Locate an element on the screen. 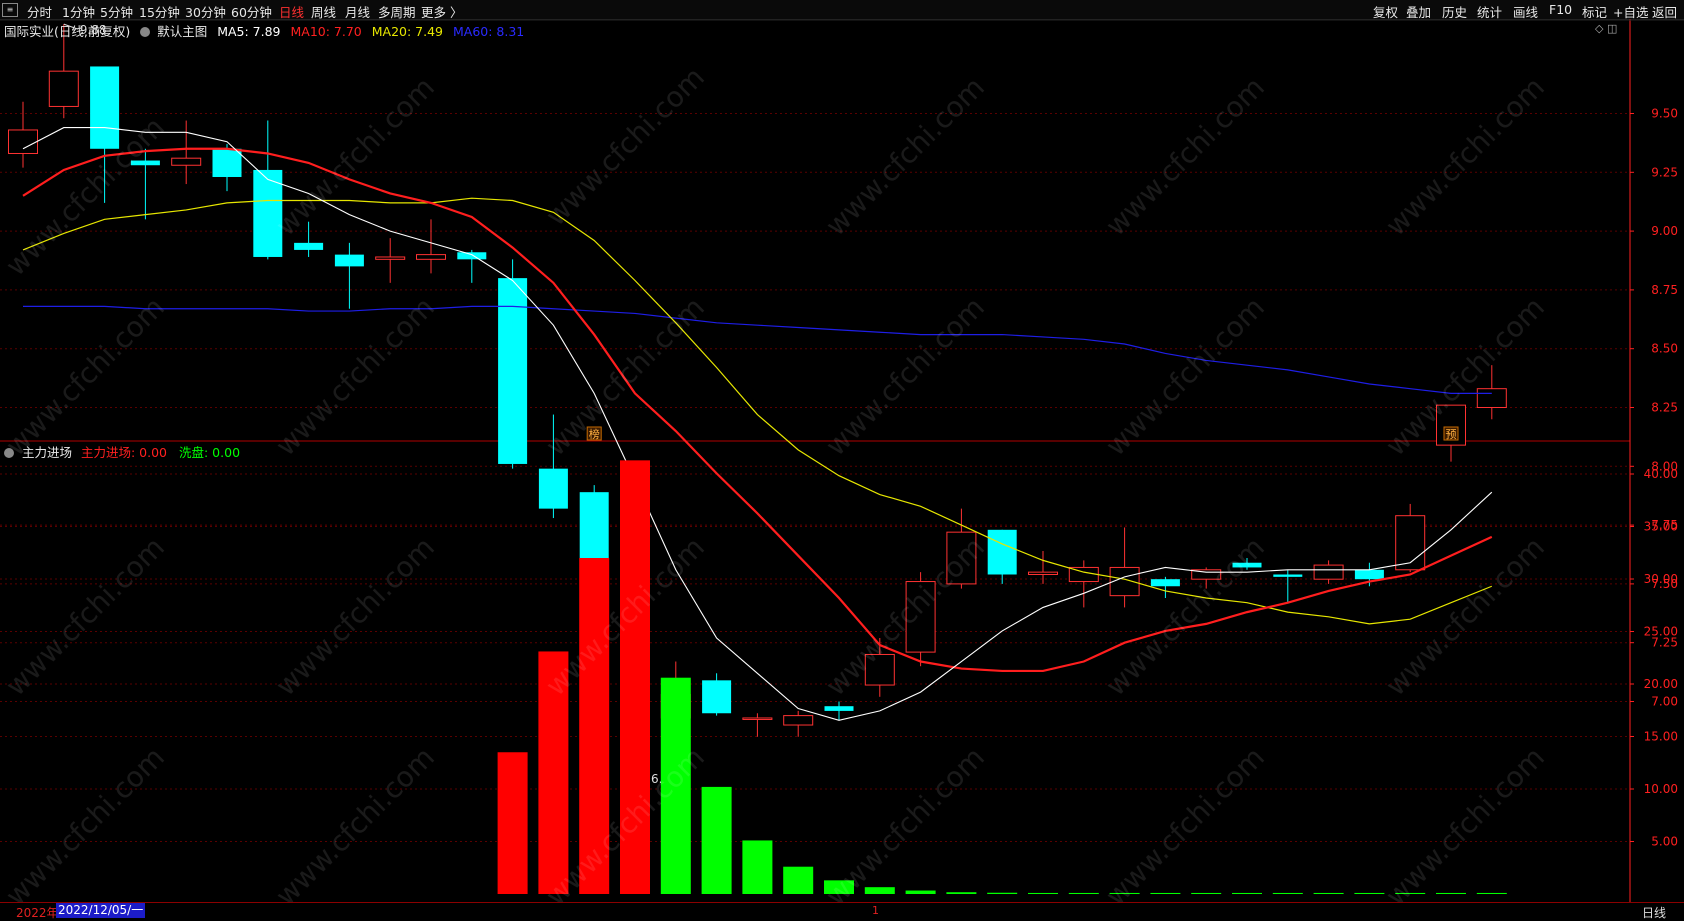  app-menu-icon: ≡ is located at coordinates (10, 10).